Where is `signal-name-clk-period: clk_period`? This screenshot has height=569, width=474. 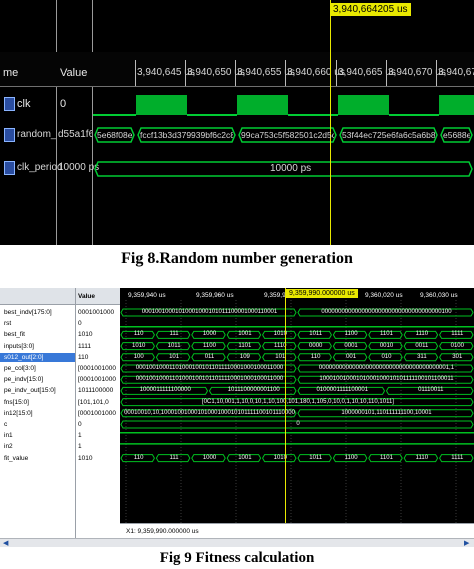
signal-name-clk-period: clk_period is located at coordinates (40, 168).